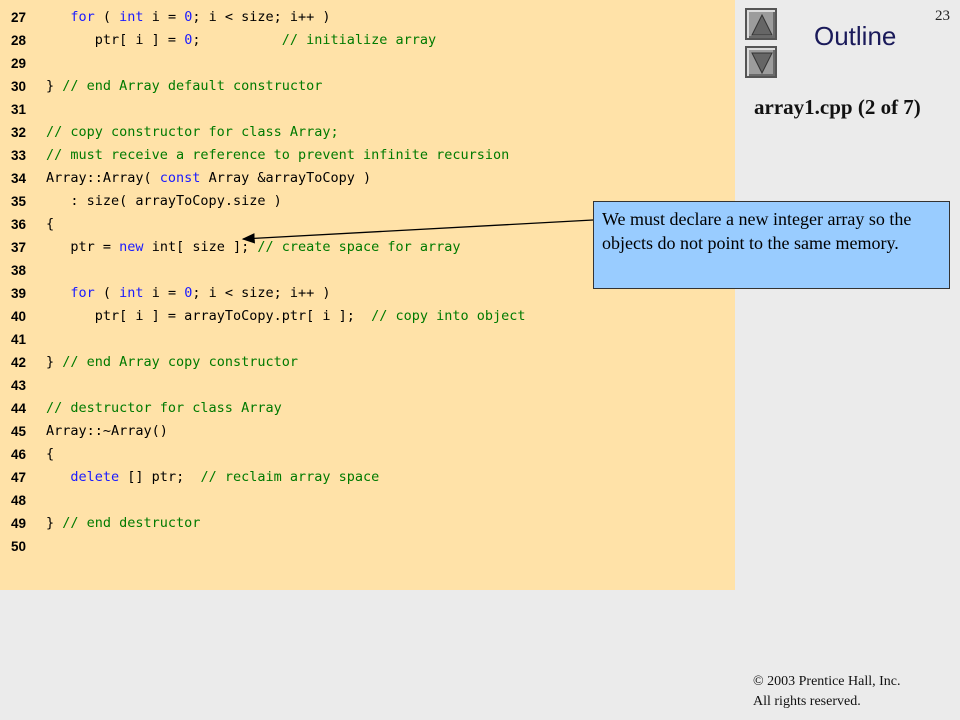 The width and height of the screenshot is (960, 720). What do you see at coordinates (761, 24) in the screenshot?
I see `previous-slide-button` at bounding box center [761, 24].